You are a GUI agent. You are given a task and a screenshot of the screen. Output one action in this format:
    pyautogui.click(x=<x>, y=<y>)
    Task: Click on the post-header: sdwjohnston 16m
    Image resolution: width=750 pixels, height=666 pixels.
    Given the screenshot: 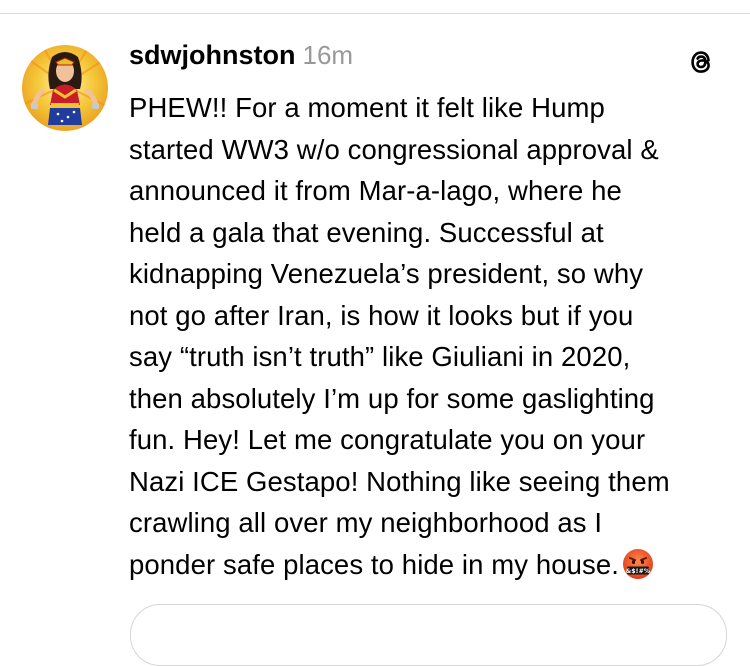 What is the action you would take?
    pyautogui.click(x=241, y=60)
    